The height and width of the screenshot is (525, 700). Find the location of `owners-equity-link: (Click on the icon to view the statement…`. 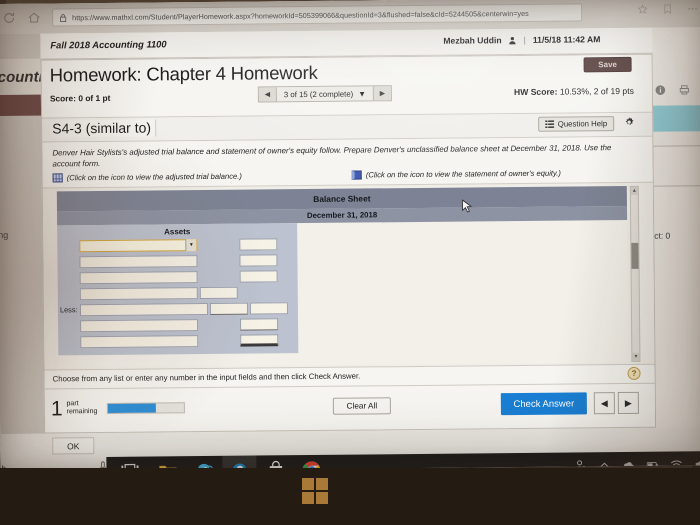

owners-equity-link: (Click on the icon to view the statement… is located at coordinates (456, 174).